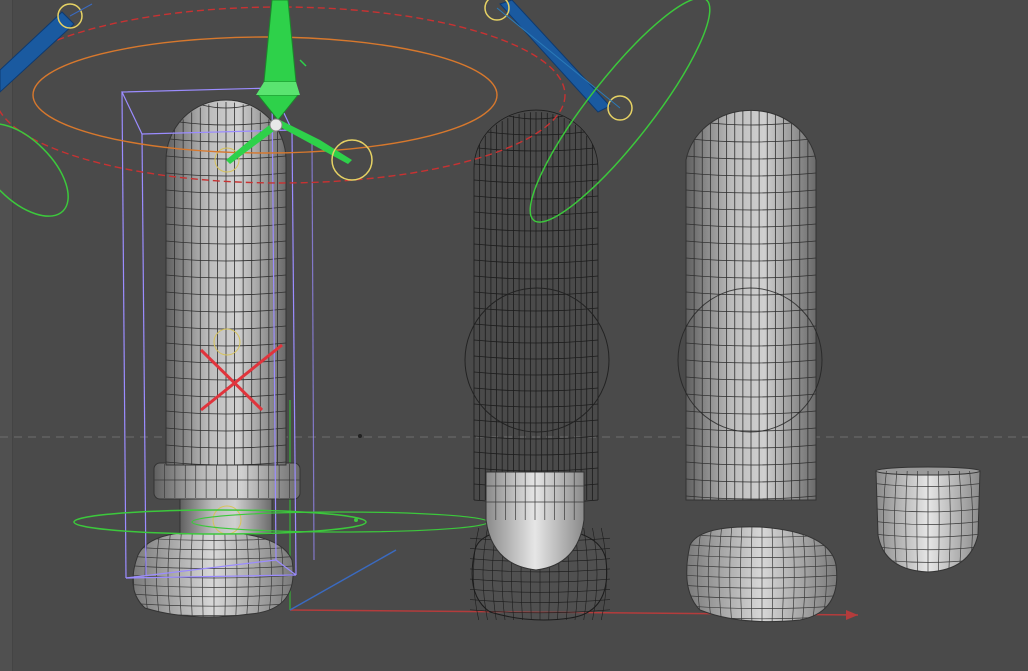 Image resolution: width=1028 pixels, height=671 pixels. Describe the element at coordinates (928, 519) in the screenshot. I see `cup-bowl` at that location.